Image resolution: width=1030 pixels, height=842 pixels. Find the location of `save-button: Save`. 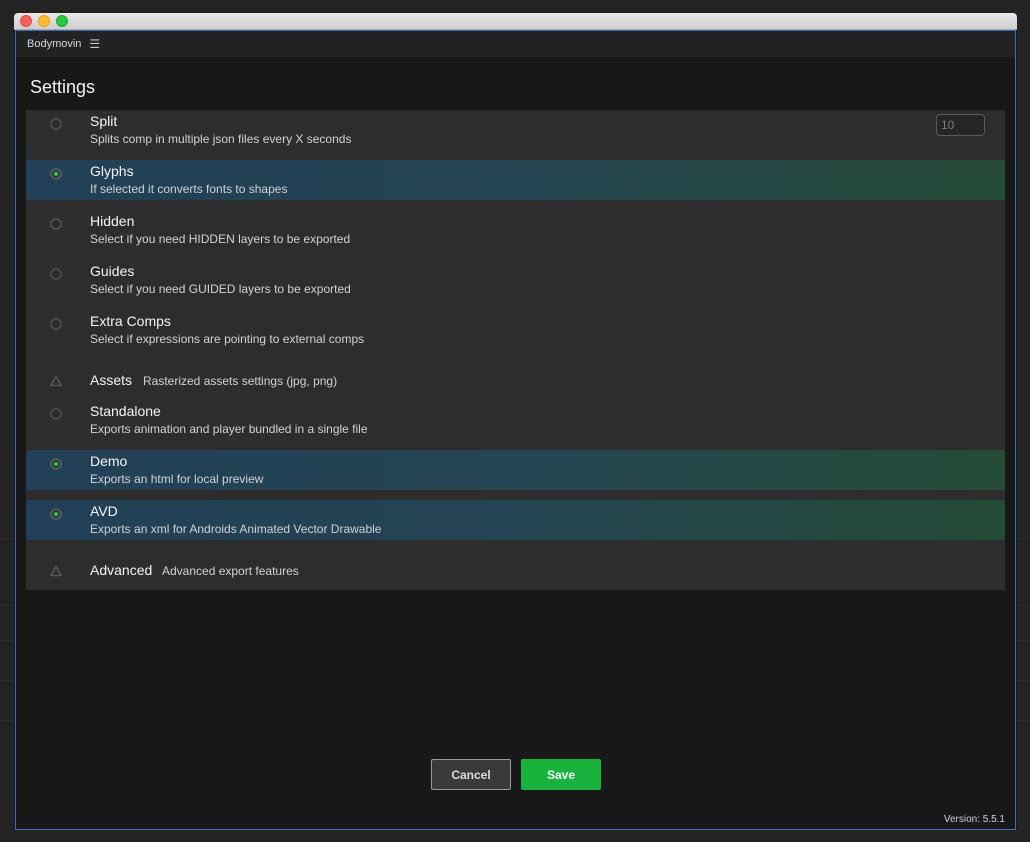

save-button: Save is located at coordinates (561, 774).